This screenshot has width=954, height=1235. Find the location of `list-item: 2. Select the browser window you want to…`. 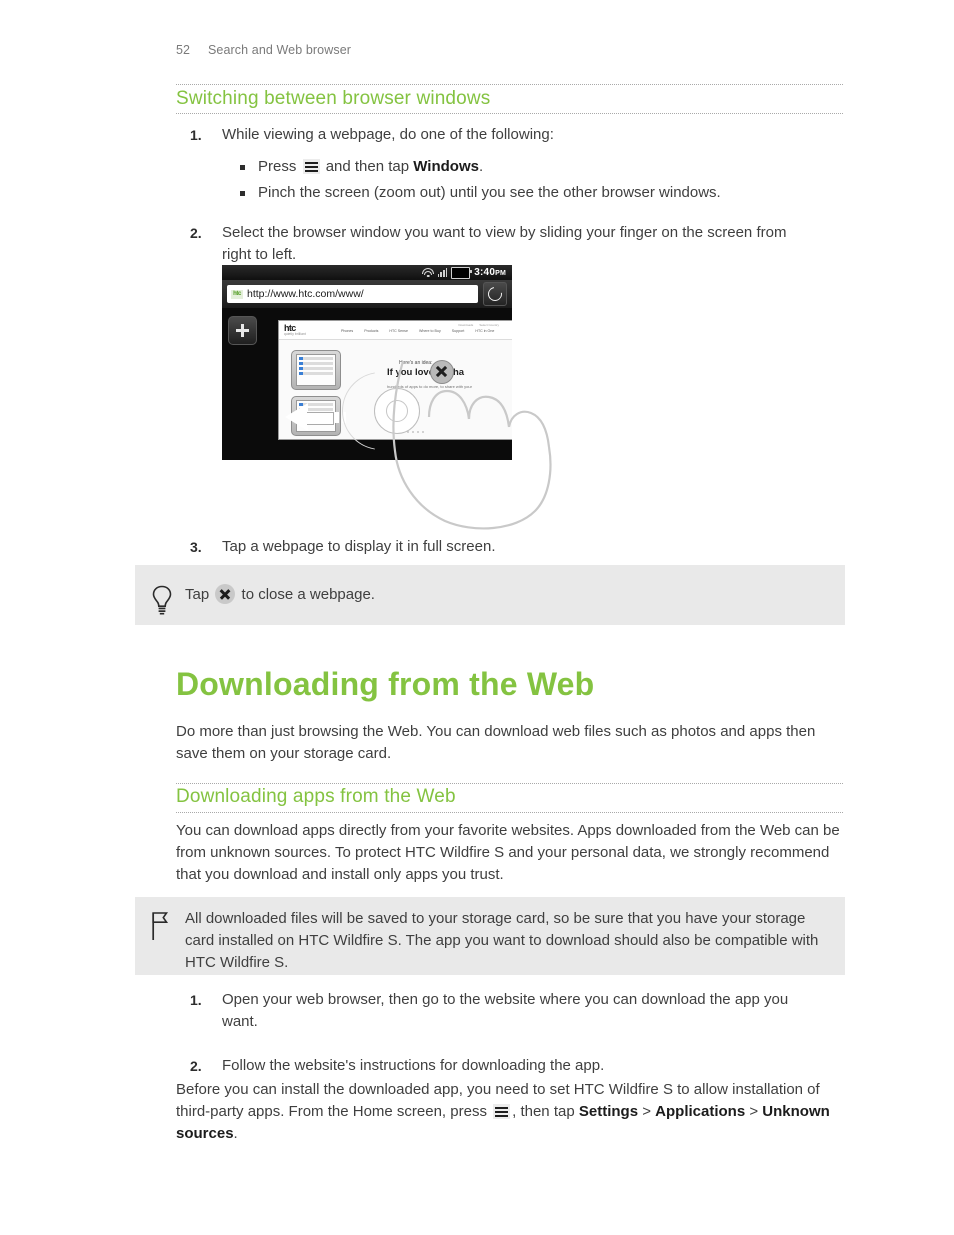

list-item: 2. Select the browser window you want to… is located at coordinates (511, 244).